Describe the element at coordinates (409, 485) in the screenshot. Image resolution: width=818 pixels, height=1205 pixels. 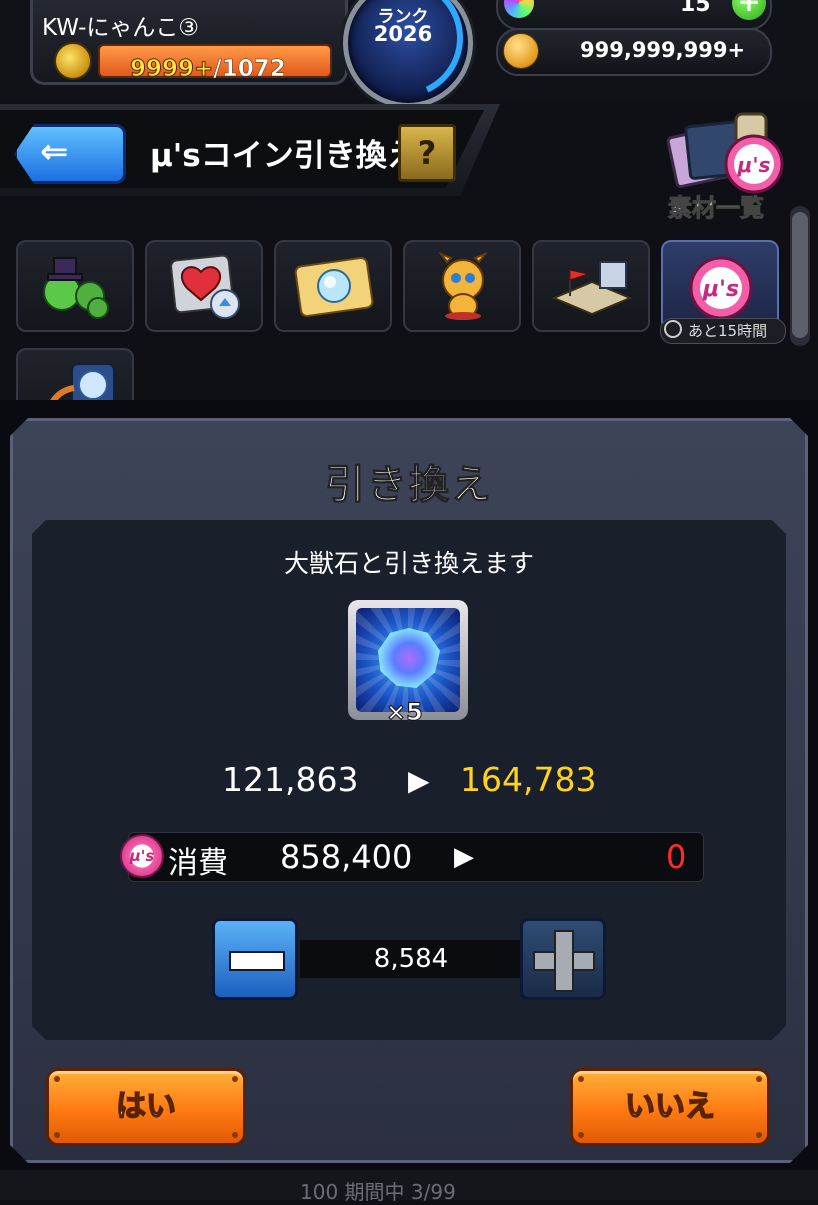
I see `dialog-title: 引き換え` at that location.